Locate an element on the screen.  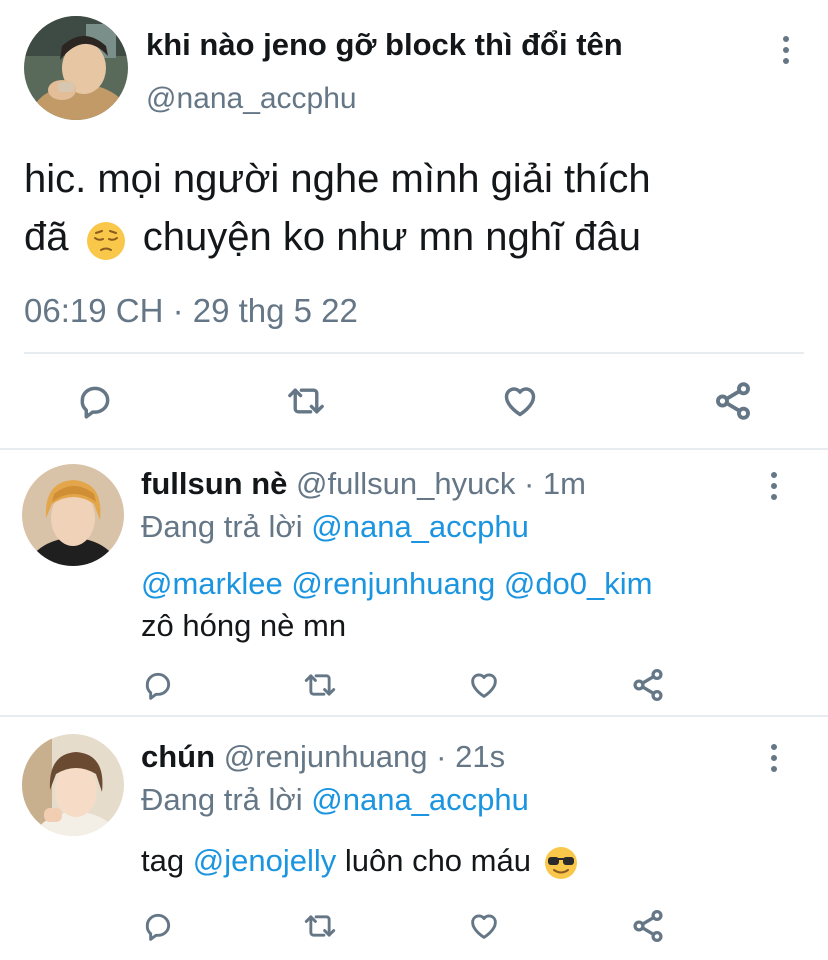
main-tweet-text-line1: hic. mọi người nghe mình giải thích is located at coordinates (337, 179).